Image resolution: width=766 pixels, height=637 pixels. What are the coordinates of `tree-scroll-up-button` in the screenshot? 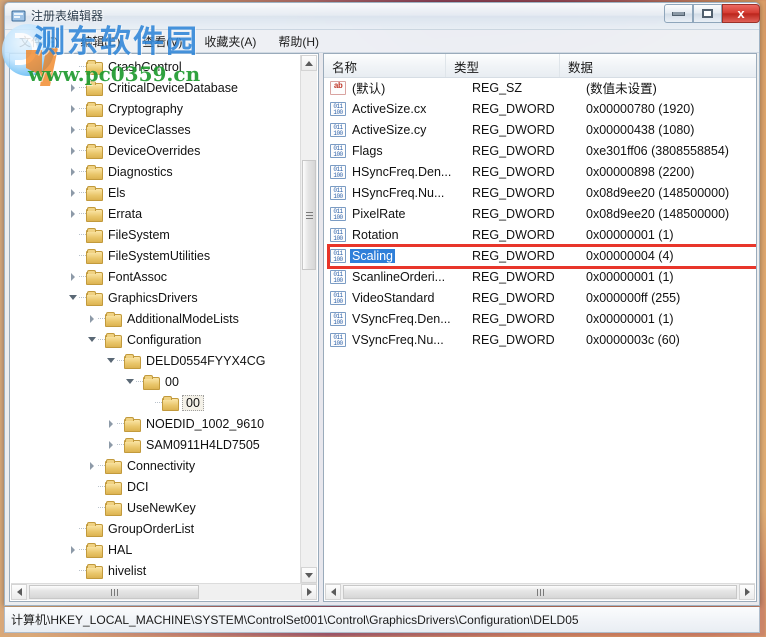 It's located at (309, 63).